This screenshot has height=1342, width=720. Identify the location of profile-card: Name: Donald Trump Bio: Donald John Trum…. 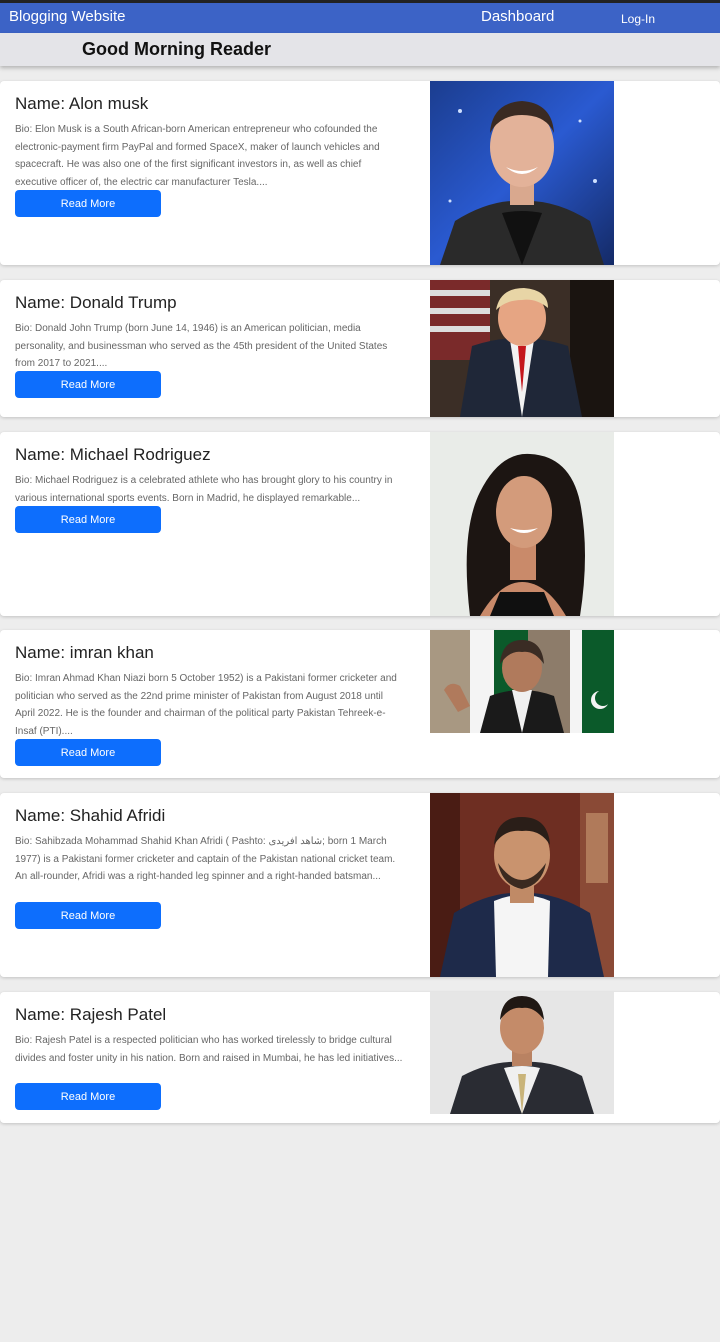
(360, 348).